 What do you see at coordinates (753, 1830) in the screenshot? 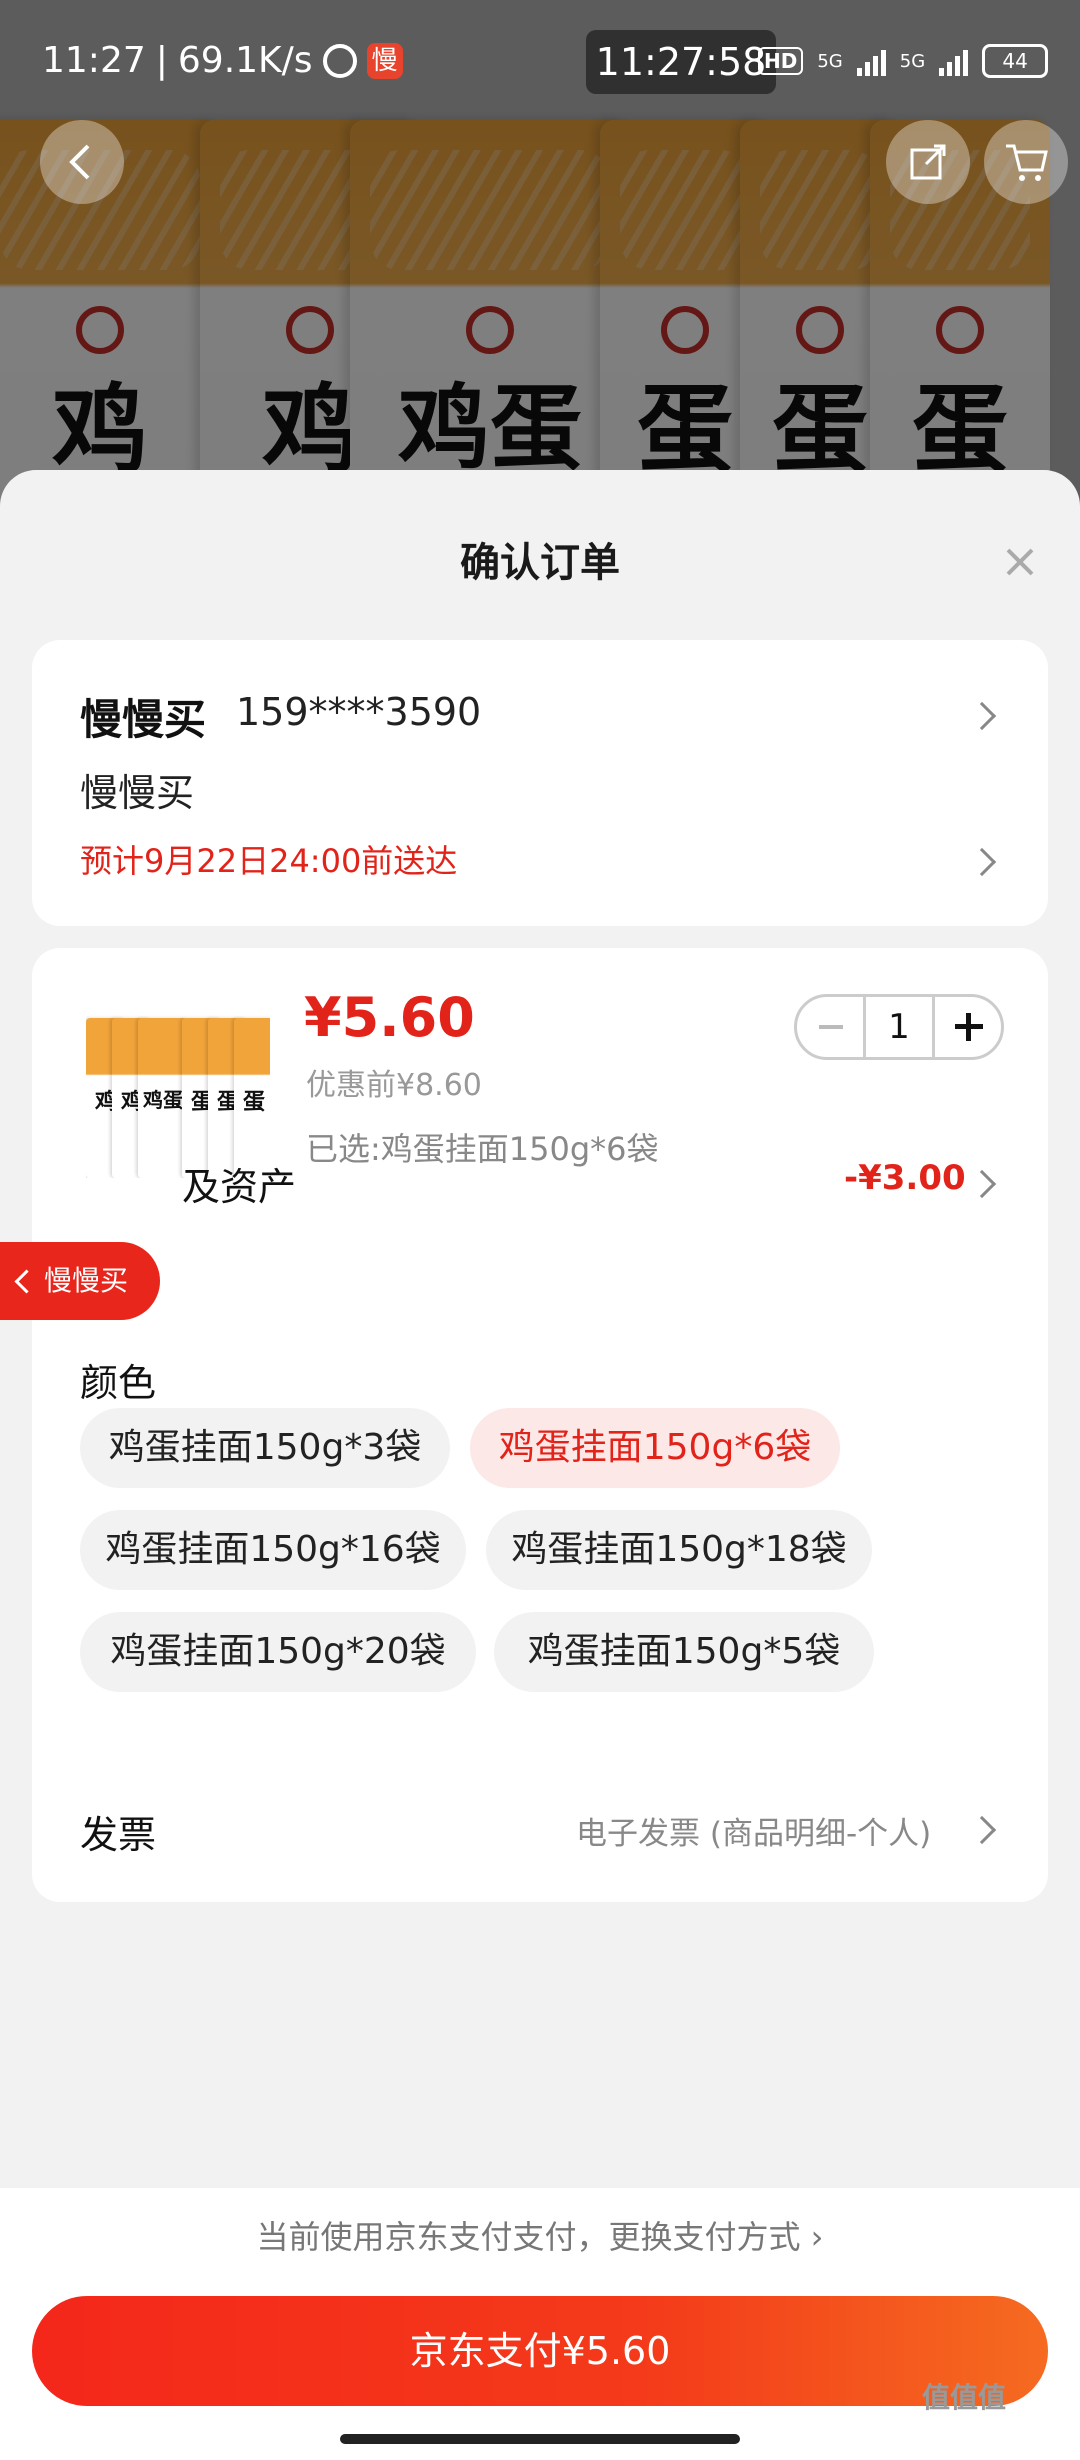
I see `invoice-value: 电子发票 (商品明细-个人)` at bounding box center [753, 1830].